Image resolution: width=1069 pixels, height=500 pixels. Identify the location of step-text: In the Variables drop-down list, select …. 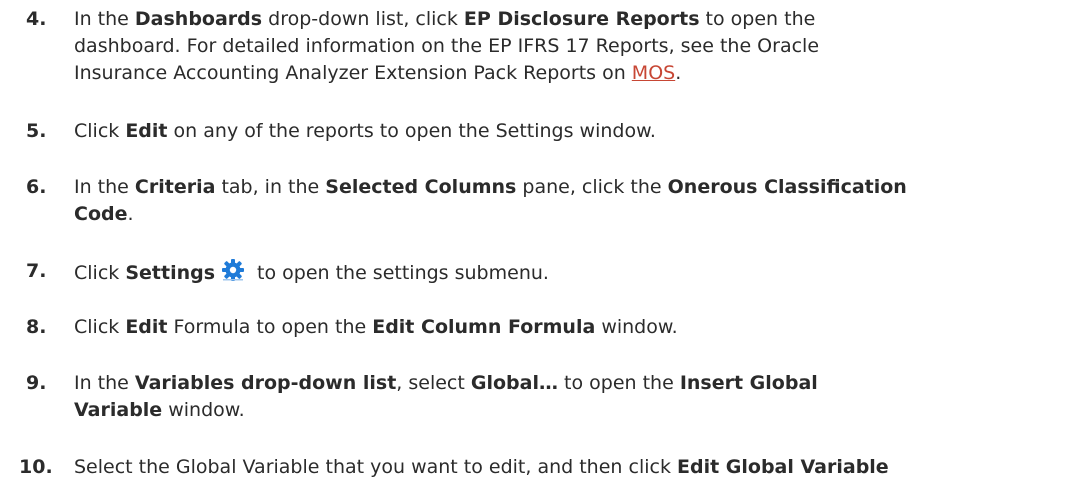
(446, 396).